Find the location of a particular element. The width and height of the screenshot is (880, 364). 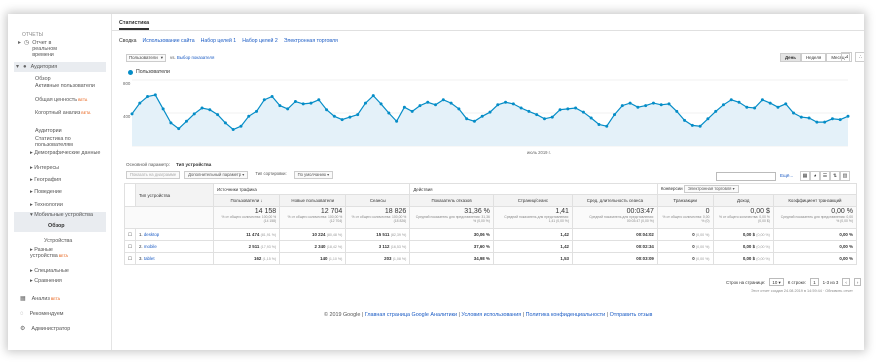

row-dimension-link: mobile is located at coordinates (150, 246).